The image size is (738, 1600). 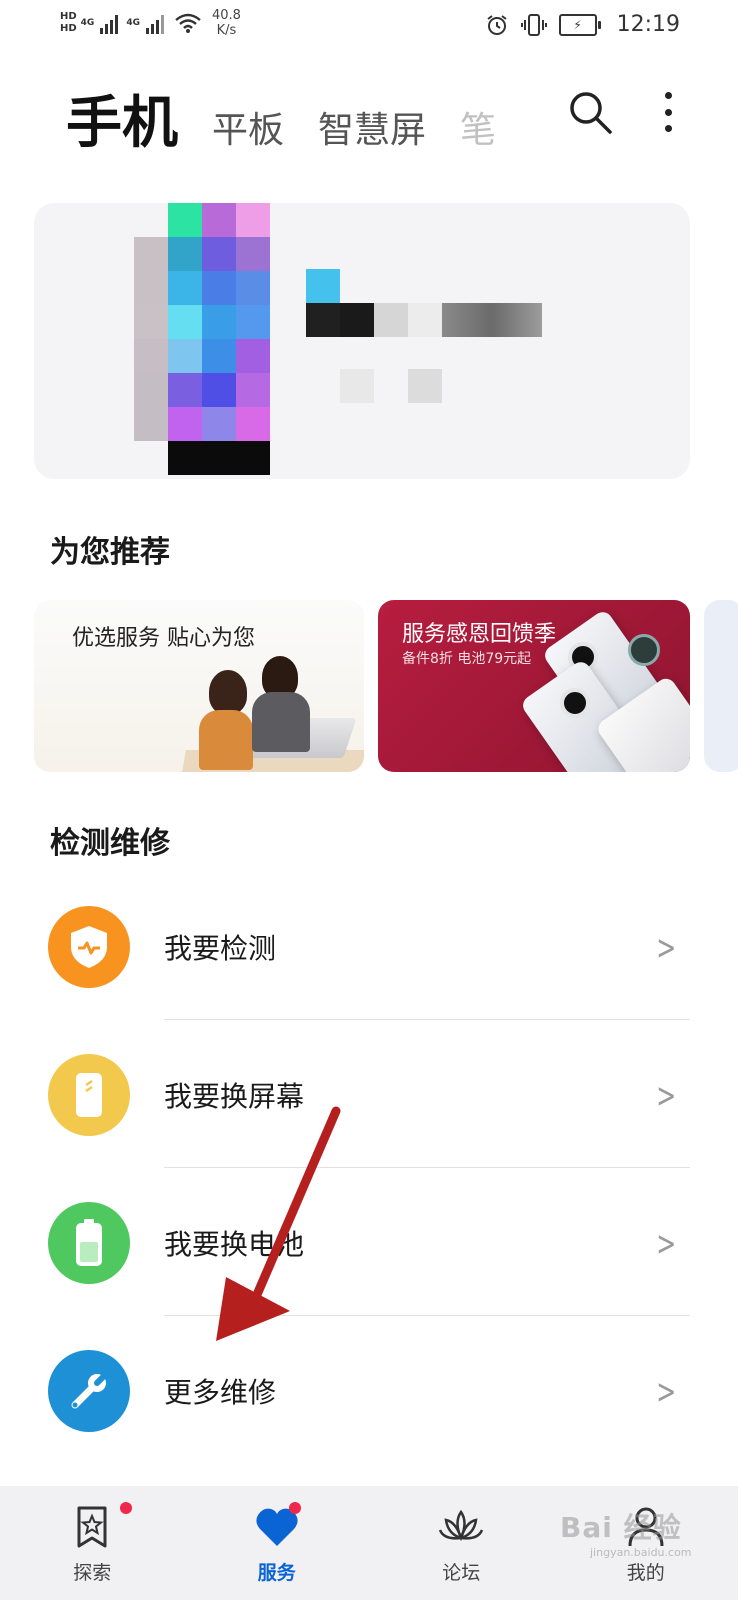 I want to click on explore-badge, so click(x=126, y=1508).